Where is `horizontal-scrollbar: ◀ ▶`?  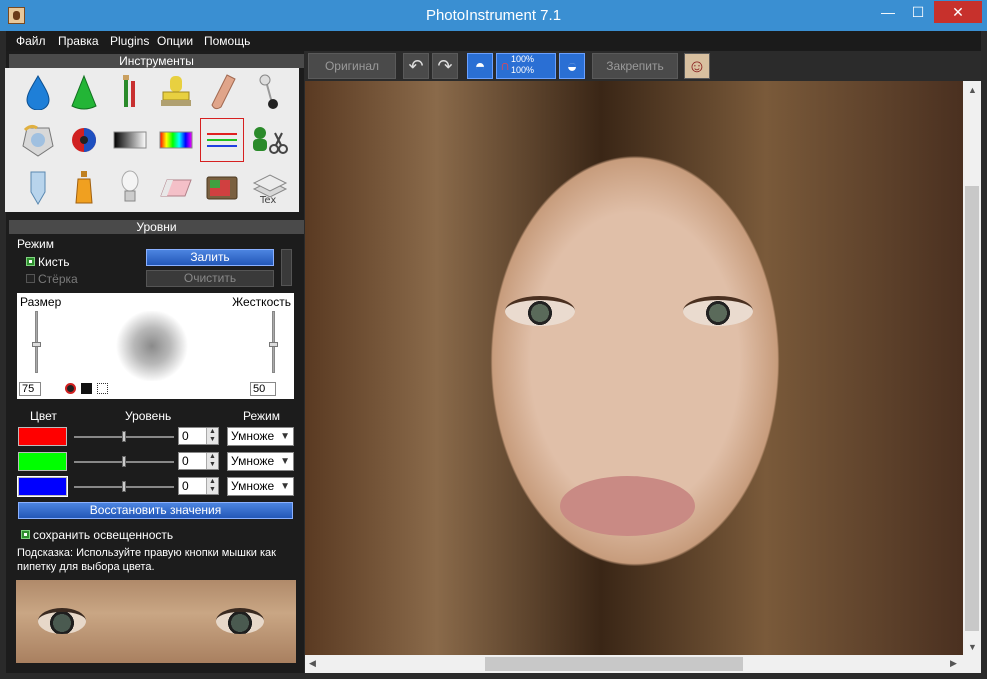
horizontal-scrollbar: ◀ ▶ is located at coordinates (634, 664).